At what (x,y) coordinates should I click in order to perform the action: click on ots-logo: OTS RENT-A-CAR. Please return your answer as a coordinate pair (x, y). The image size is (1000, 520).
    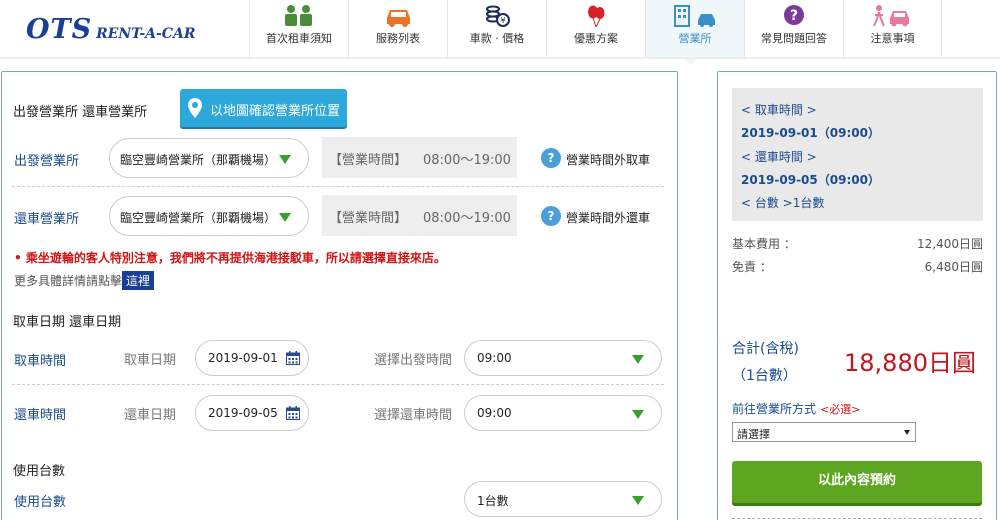
    Looking at the image, I should click on (111, 29).